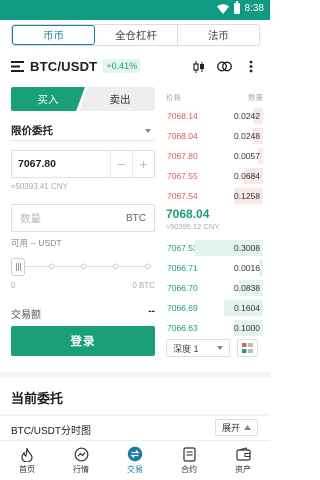  What do you see at coordinates (136, 218) in the screenshot?
I see `amount-unit: BTC` at bounding box center [136, 218].